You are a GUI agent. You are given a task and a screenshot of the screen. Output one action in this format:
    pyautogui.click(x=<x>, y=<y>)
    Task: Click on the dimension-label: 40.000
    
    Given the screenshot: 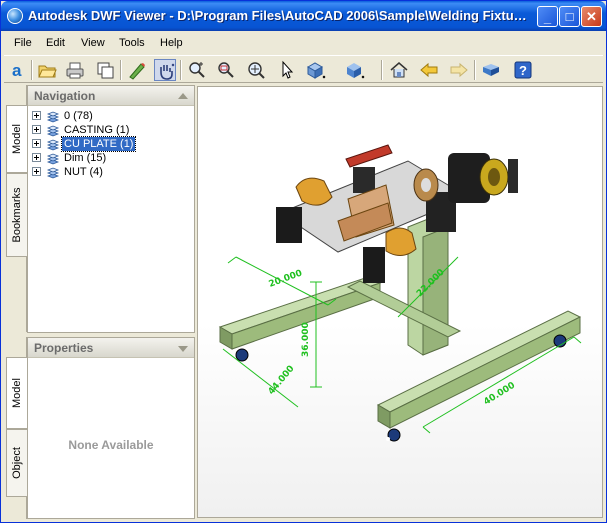 What is the action you would take?
    pyautogui.click(x=499, y=394)
    